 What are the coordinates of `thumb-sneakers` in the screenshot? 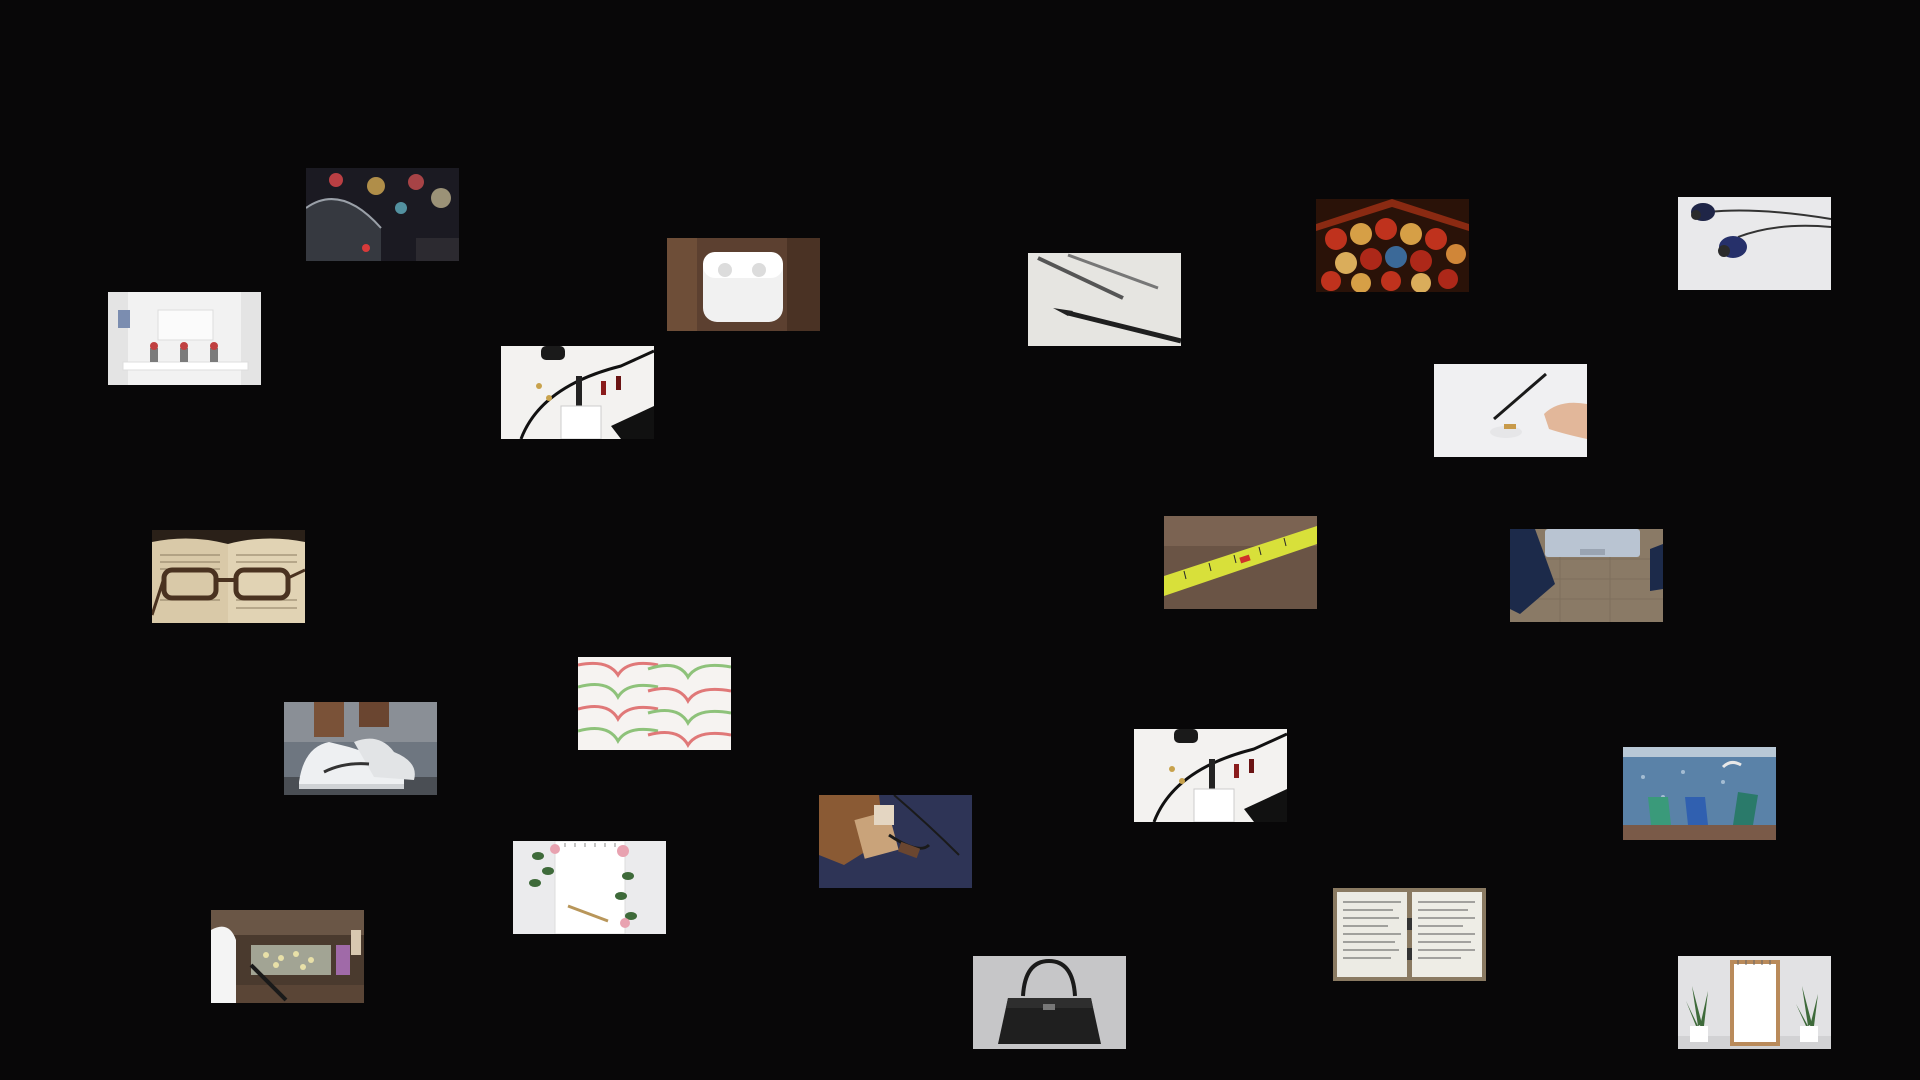 It's located at (360, 748).